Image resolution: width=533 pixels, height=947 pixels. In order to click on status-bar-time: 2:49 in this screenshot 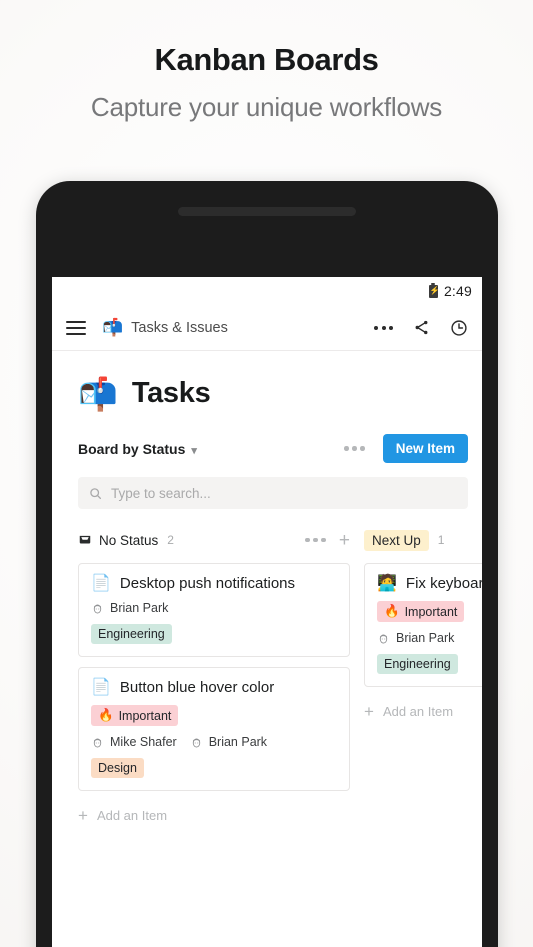, I will do `click(457, 291)`.